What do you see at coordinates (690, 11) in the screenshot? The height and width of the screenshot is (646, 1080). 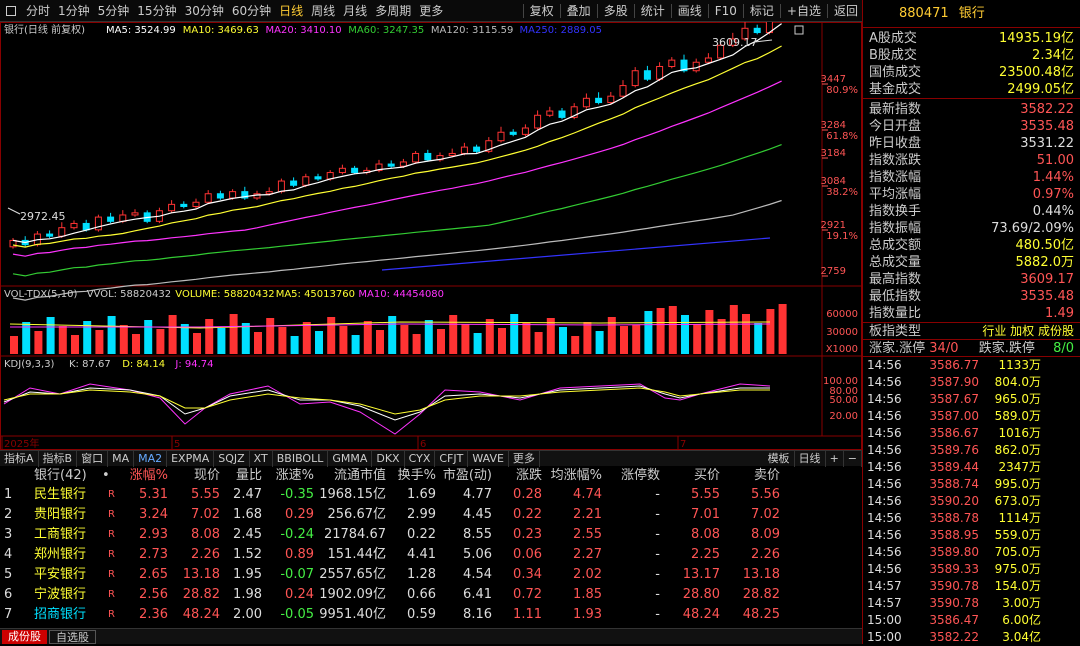 I see `toolbar-button: 画线` at bounding box center [690, 11].